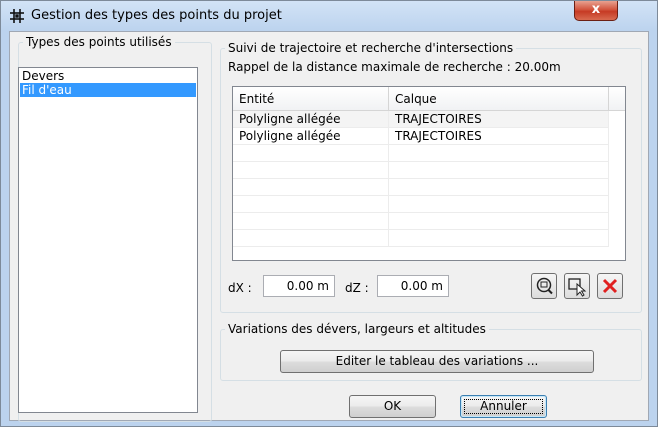 The width and height of the screenshot is (660, 428). Describe the element at coordinates (99, 42) in the screenshot. I see `types-group-legend: Types des points utilisés` at that location.